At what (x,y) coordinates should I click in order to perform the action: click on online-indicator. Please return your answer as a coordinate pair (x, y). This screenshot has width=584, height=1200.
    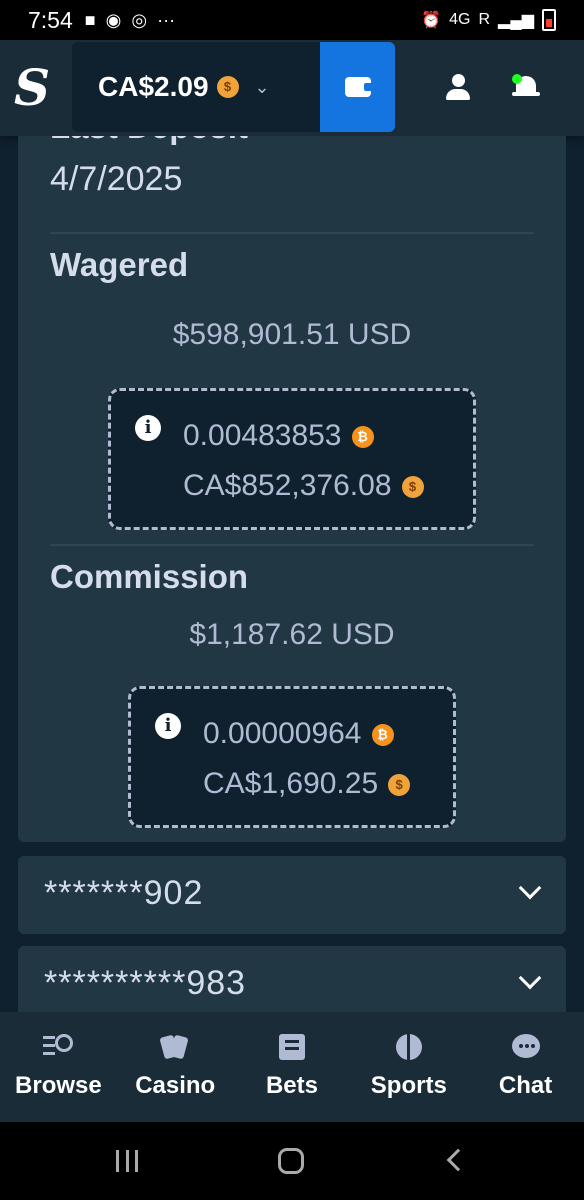
    Looking at the image, I should click on (517, 79).